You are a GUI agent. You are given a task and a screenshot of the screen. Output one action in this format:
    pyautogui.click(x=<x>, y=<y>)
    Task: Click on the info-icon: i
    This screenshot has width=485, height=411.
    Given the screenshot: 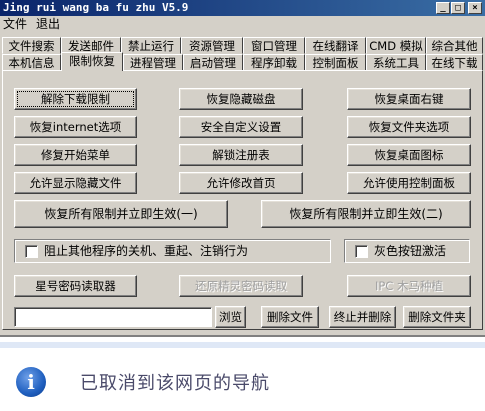 What is the action you would take?
    pyautogui.click(x=31, y=382)
    